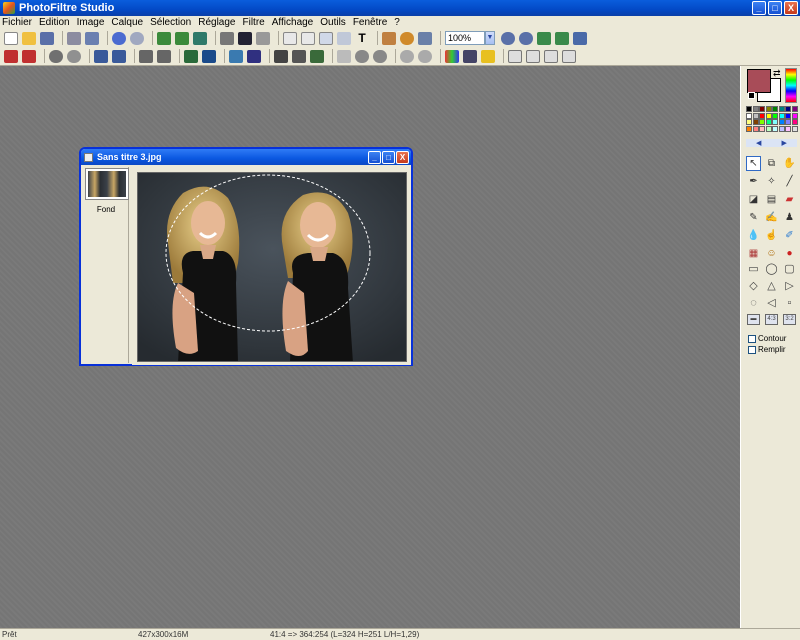 This screenshot has width=800, height=640. Describe the element at coordinates (751, 95) in the screenshot. I see `reset-colors-icon` at that location.